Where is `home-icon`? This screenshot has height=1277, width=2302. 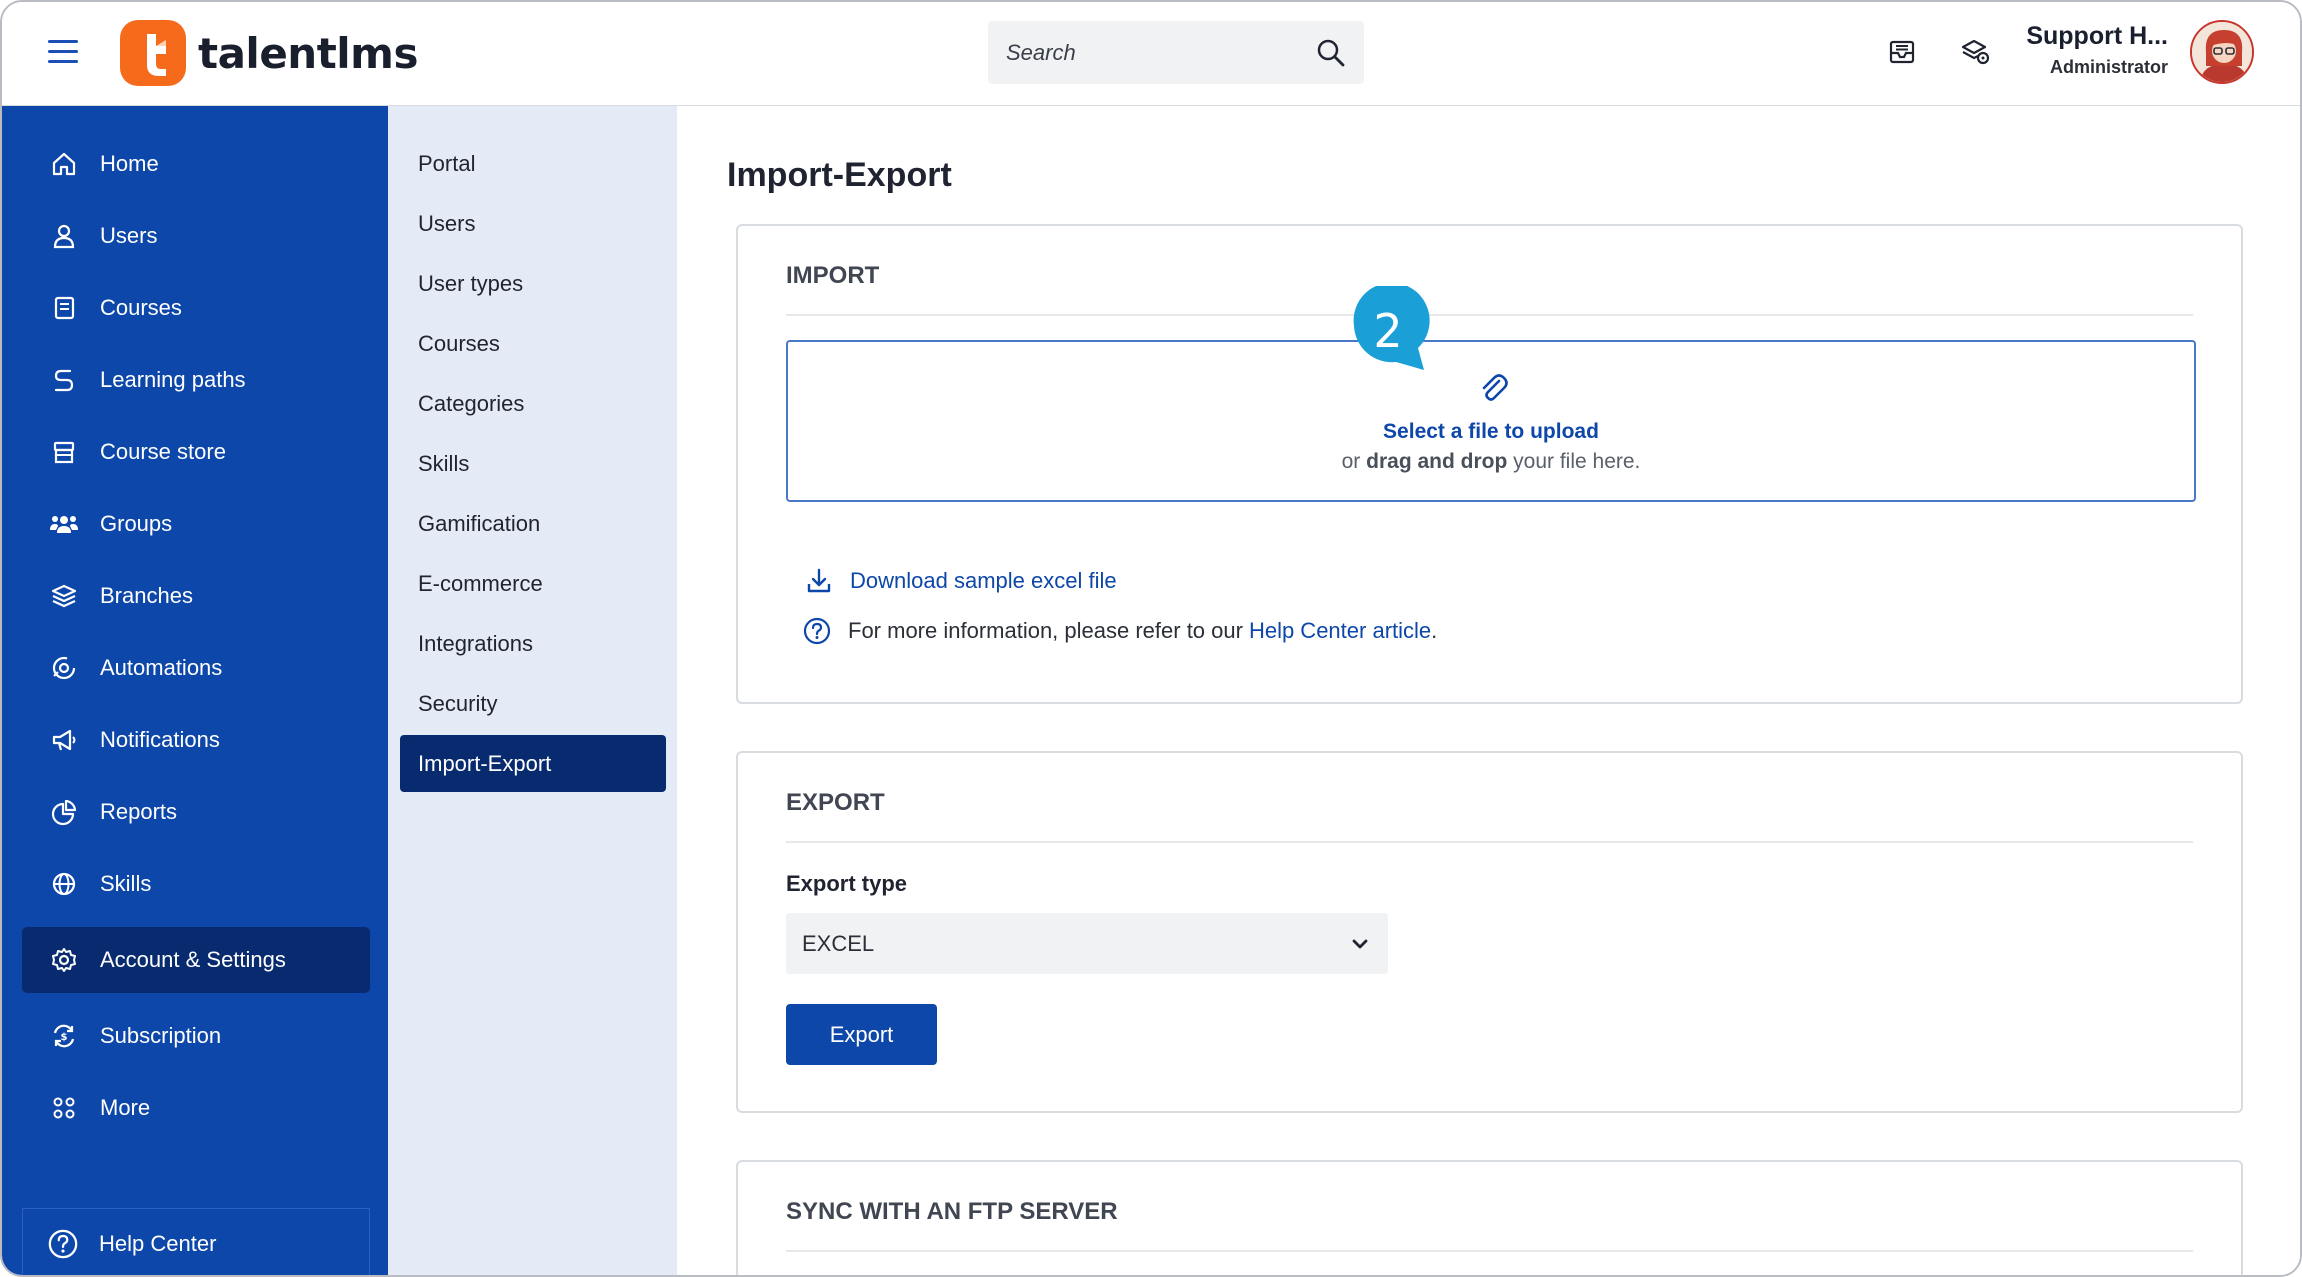 home-icon is located at coordinates (64, 164).